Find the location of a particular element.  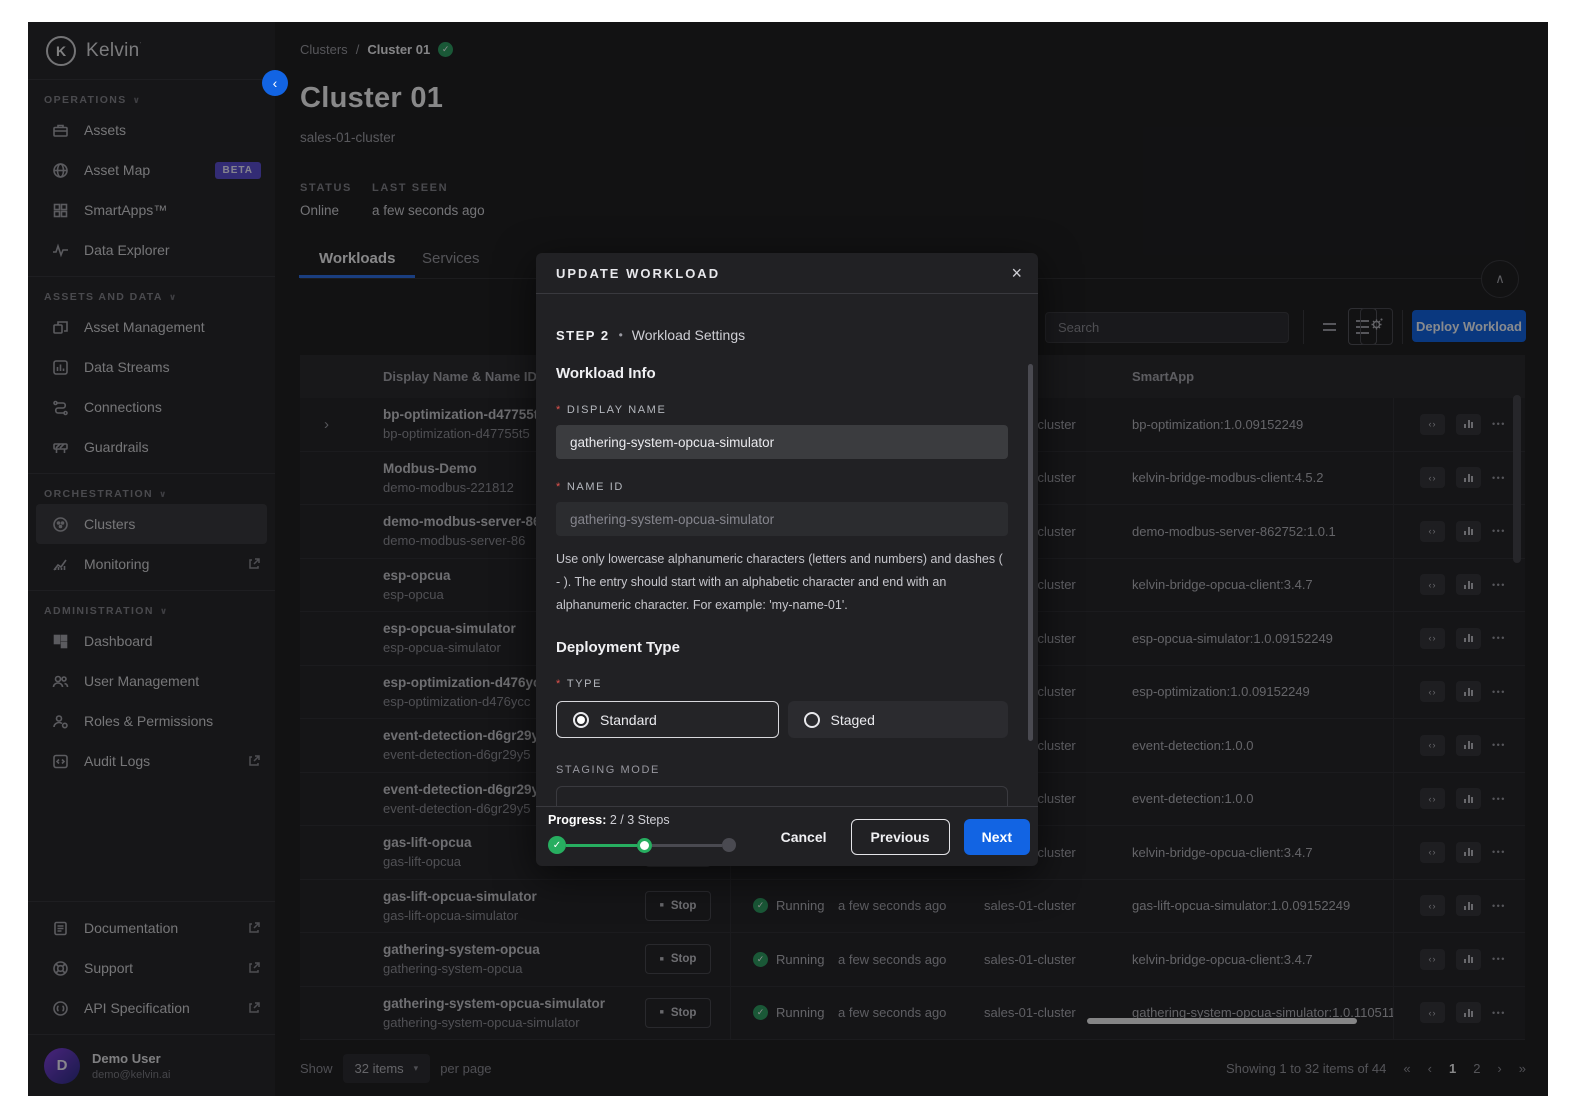

radio-label: Standard is located at coordinates (628, 719).